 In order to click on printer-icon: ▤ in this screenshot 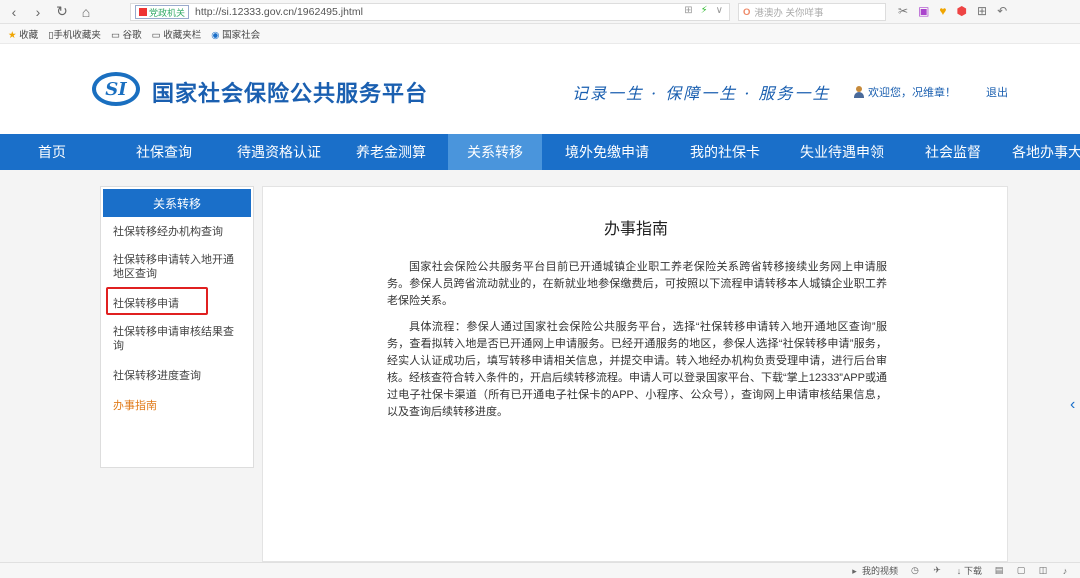, I will do `click(999, 570)`.